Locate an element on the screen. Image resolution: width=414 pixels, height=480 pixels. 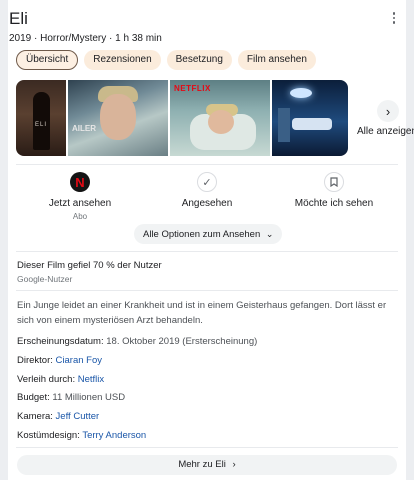
camera-link: Jeff Cutter is located at coordinates (78, 416).